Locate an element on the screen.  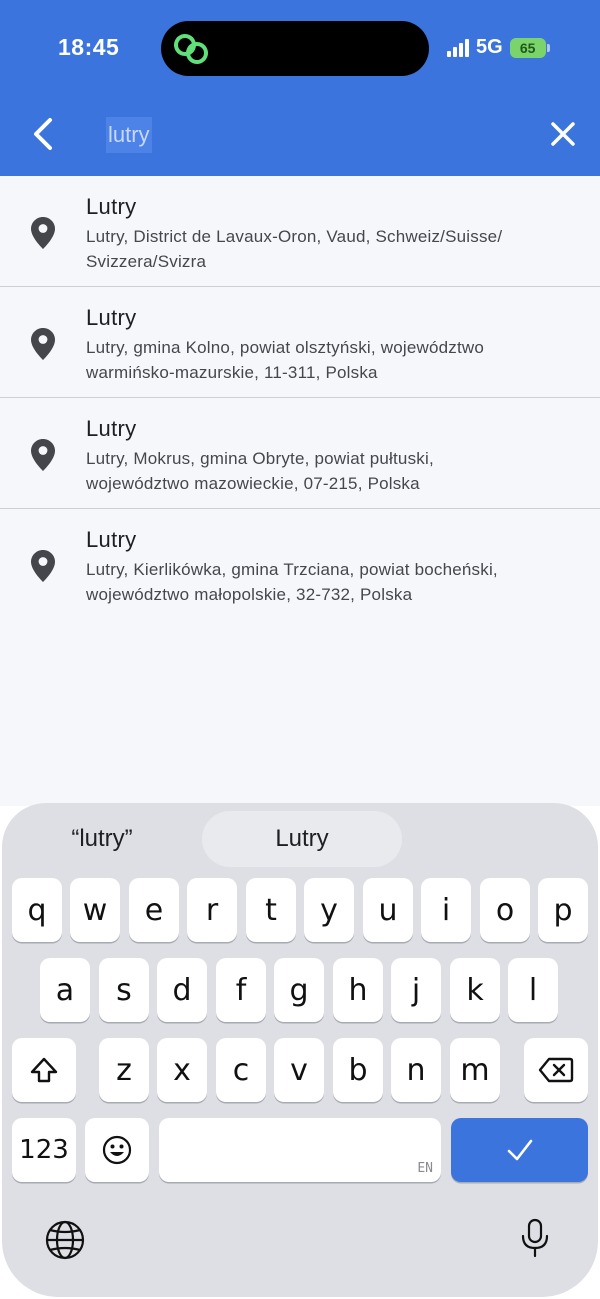
key-v: v is located at coordinates (299, 1070).